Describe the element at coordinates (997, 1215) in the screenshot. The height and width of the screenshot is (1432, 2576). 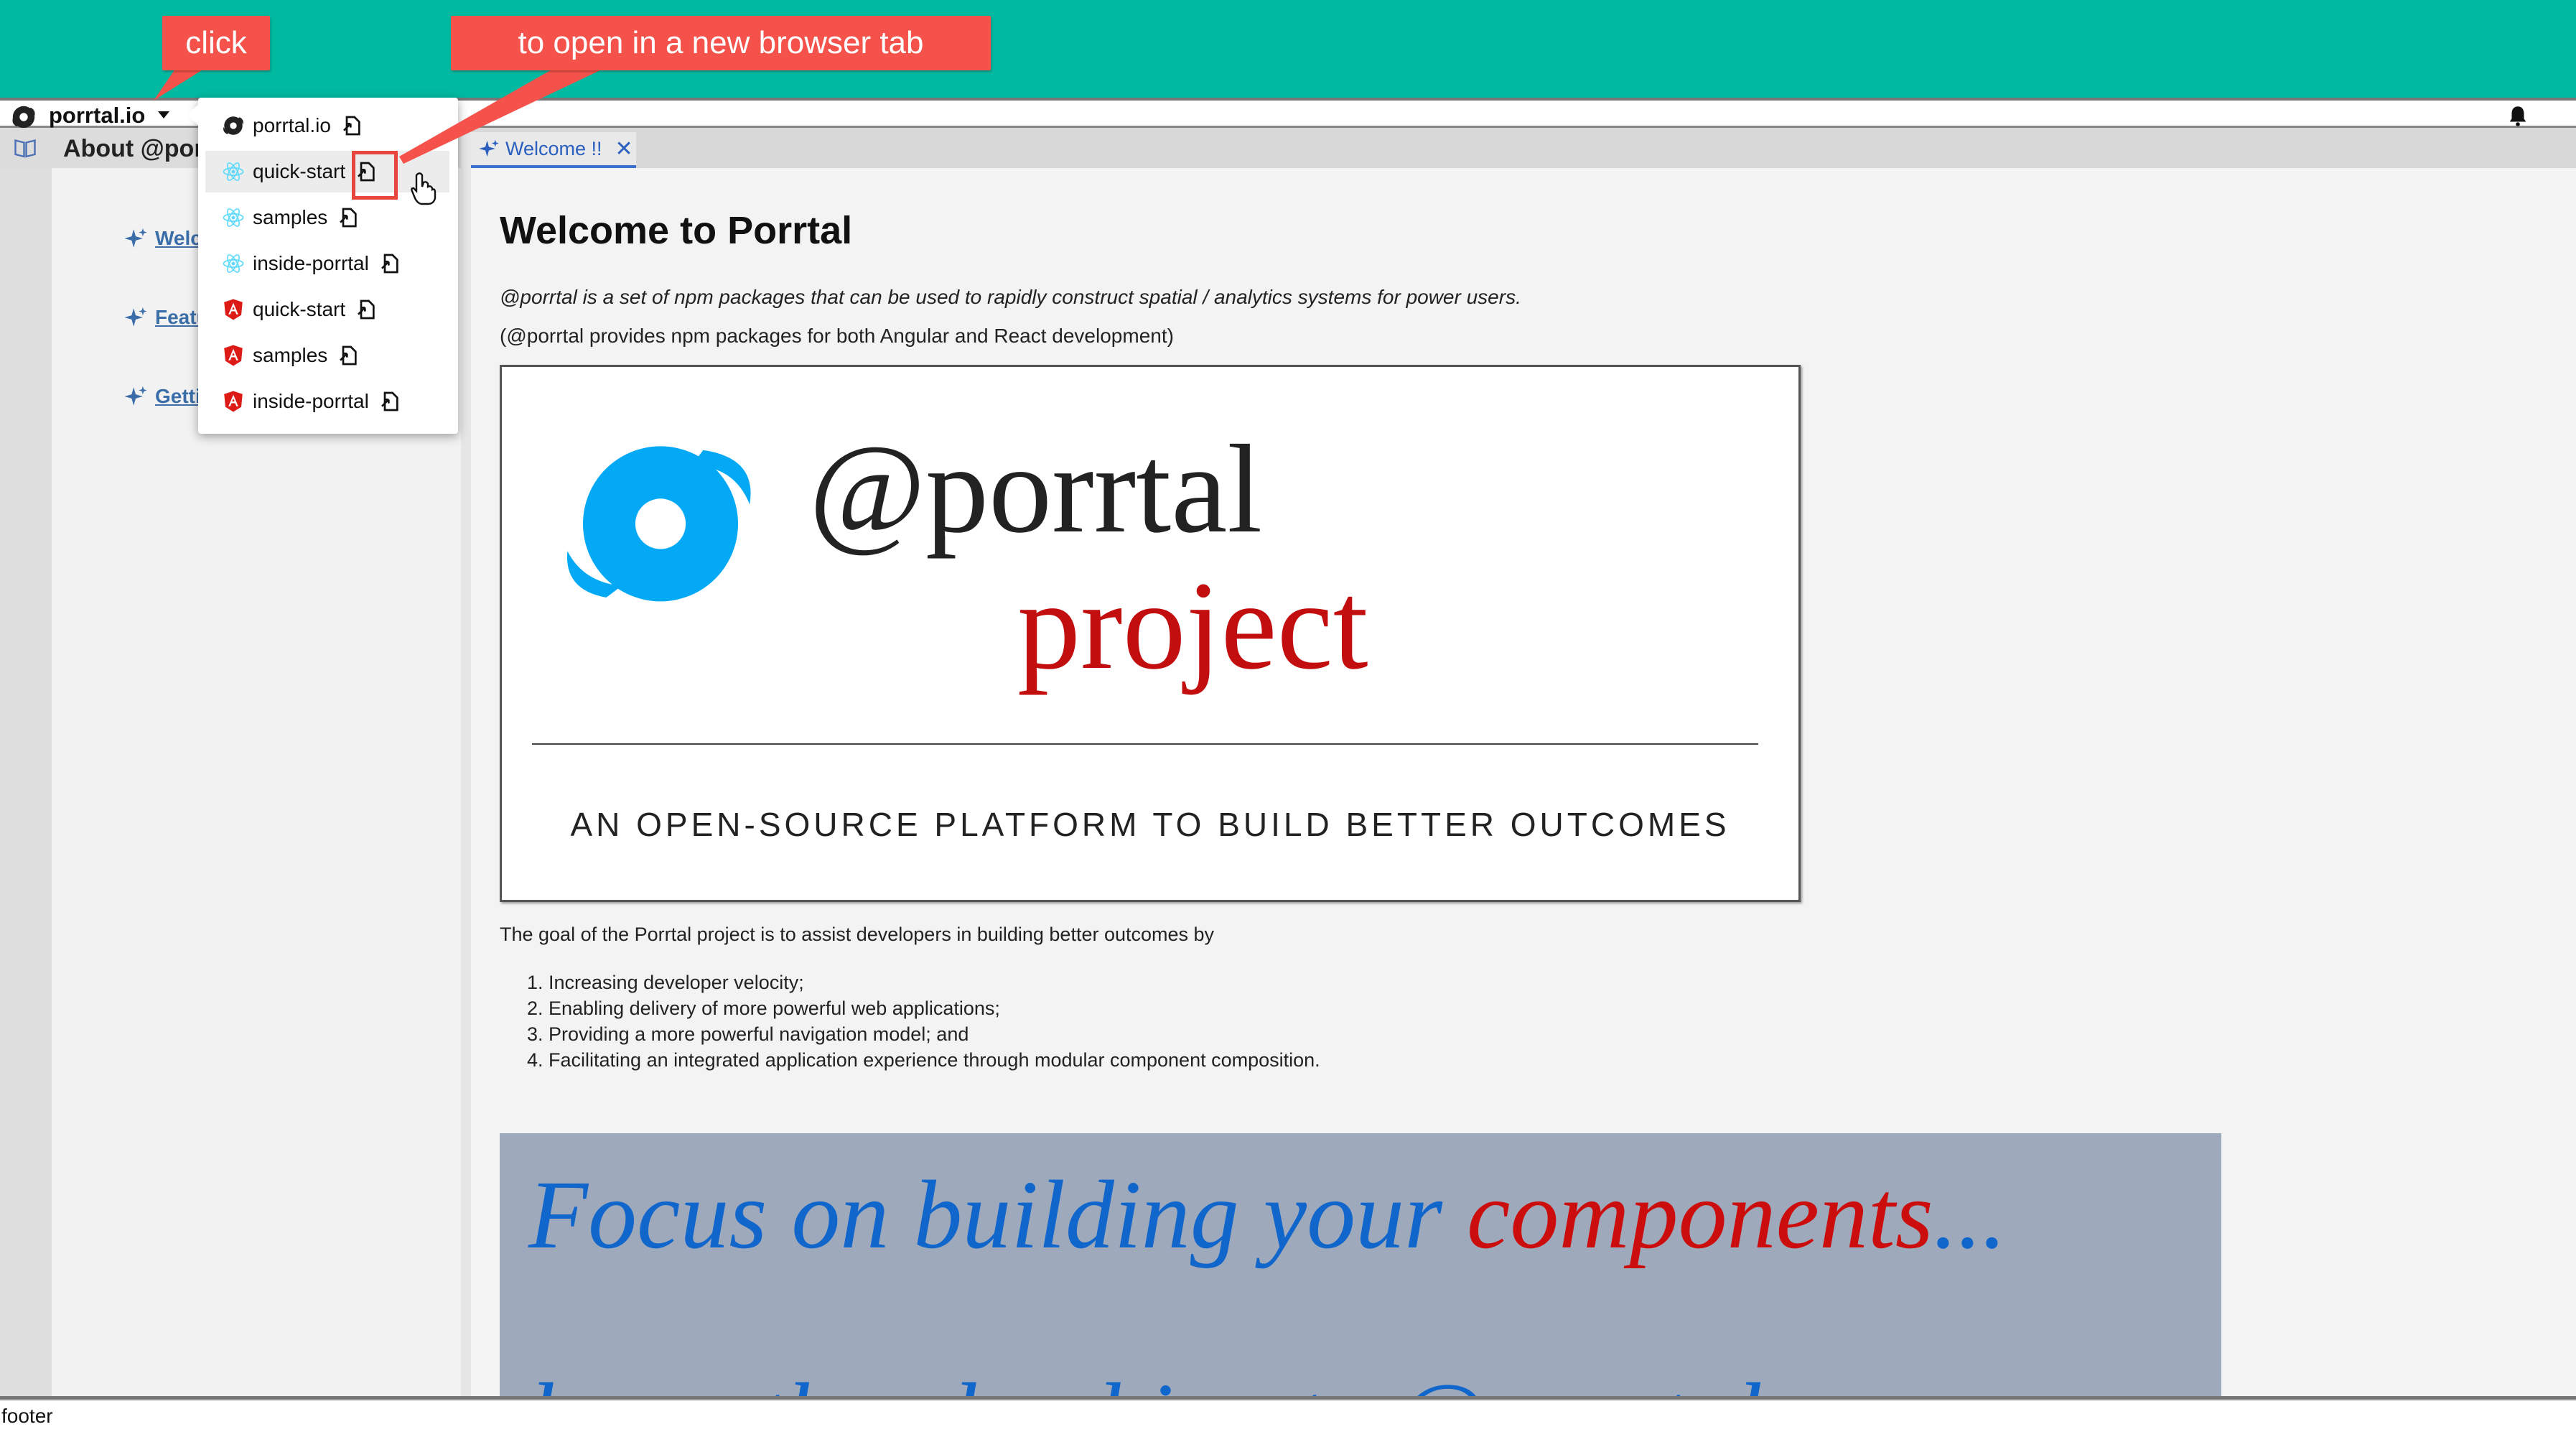
I see `focus-text-blue: Focus on building your` at that location.